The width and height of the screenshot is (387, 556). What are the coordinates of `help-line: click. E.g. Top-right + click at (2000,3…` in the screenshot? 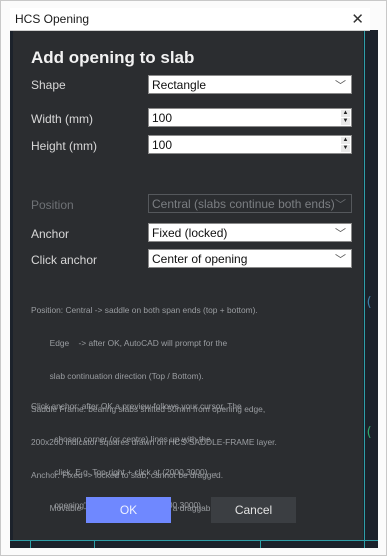 It's located at (125, 472).